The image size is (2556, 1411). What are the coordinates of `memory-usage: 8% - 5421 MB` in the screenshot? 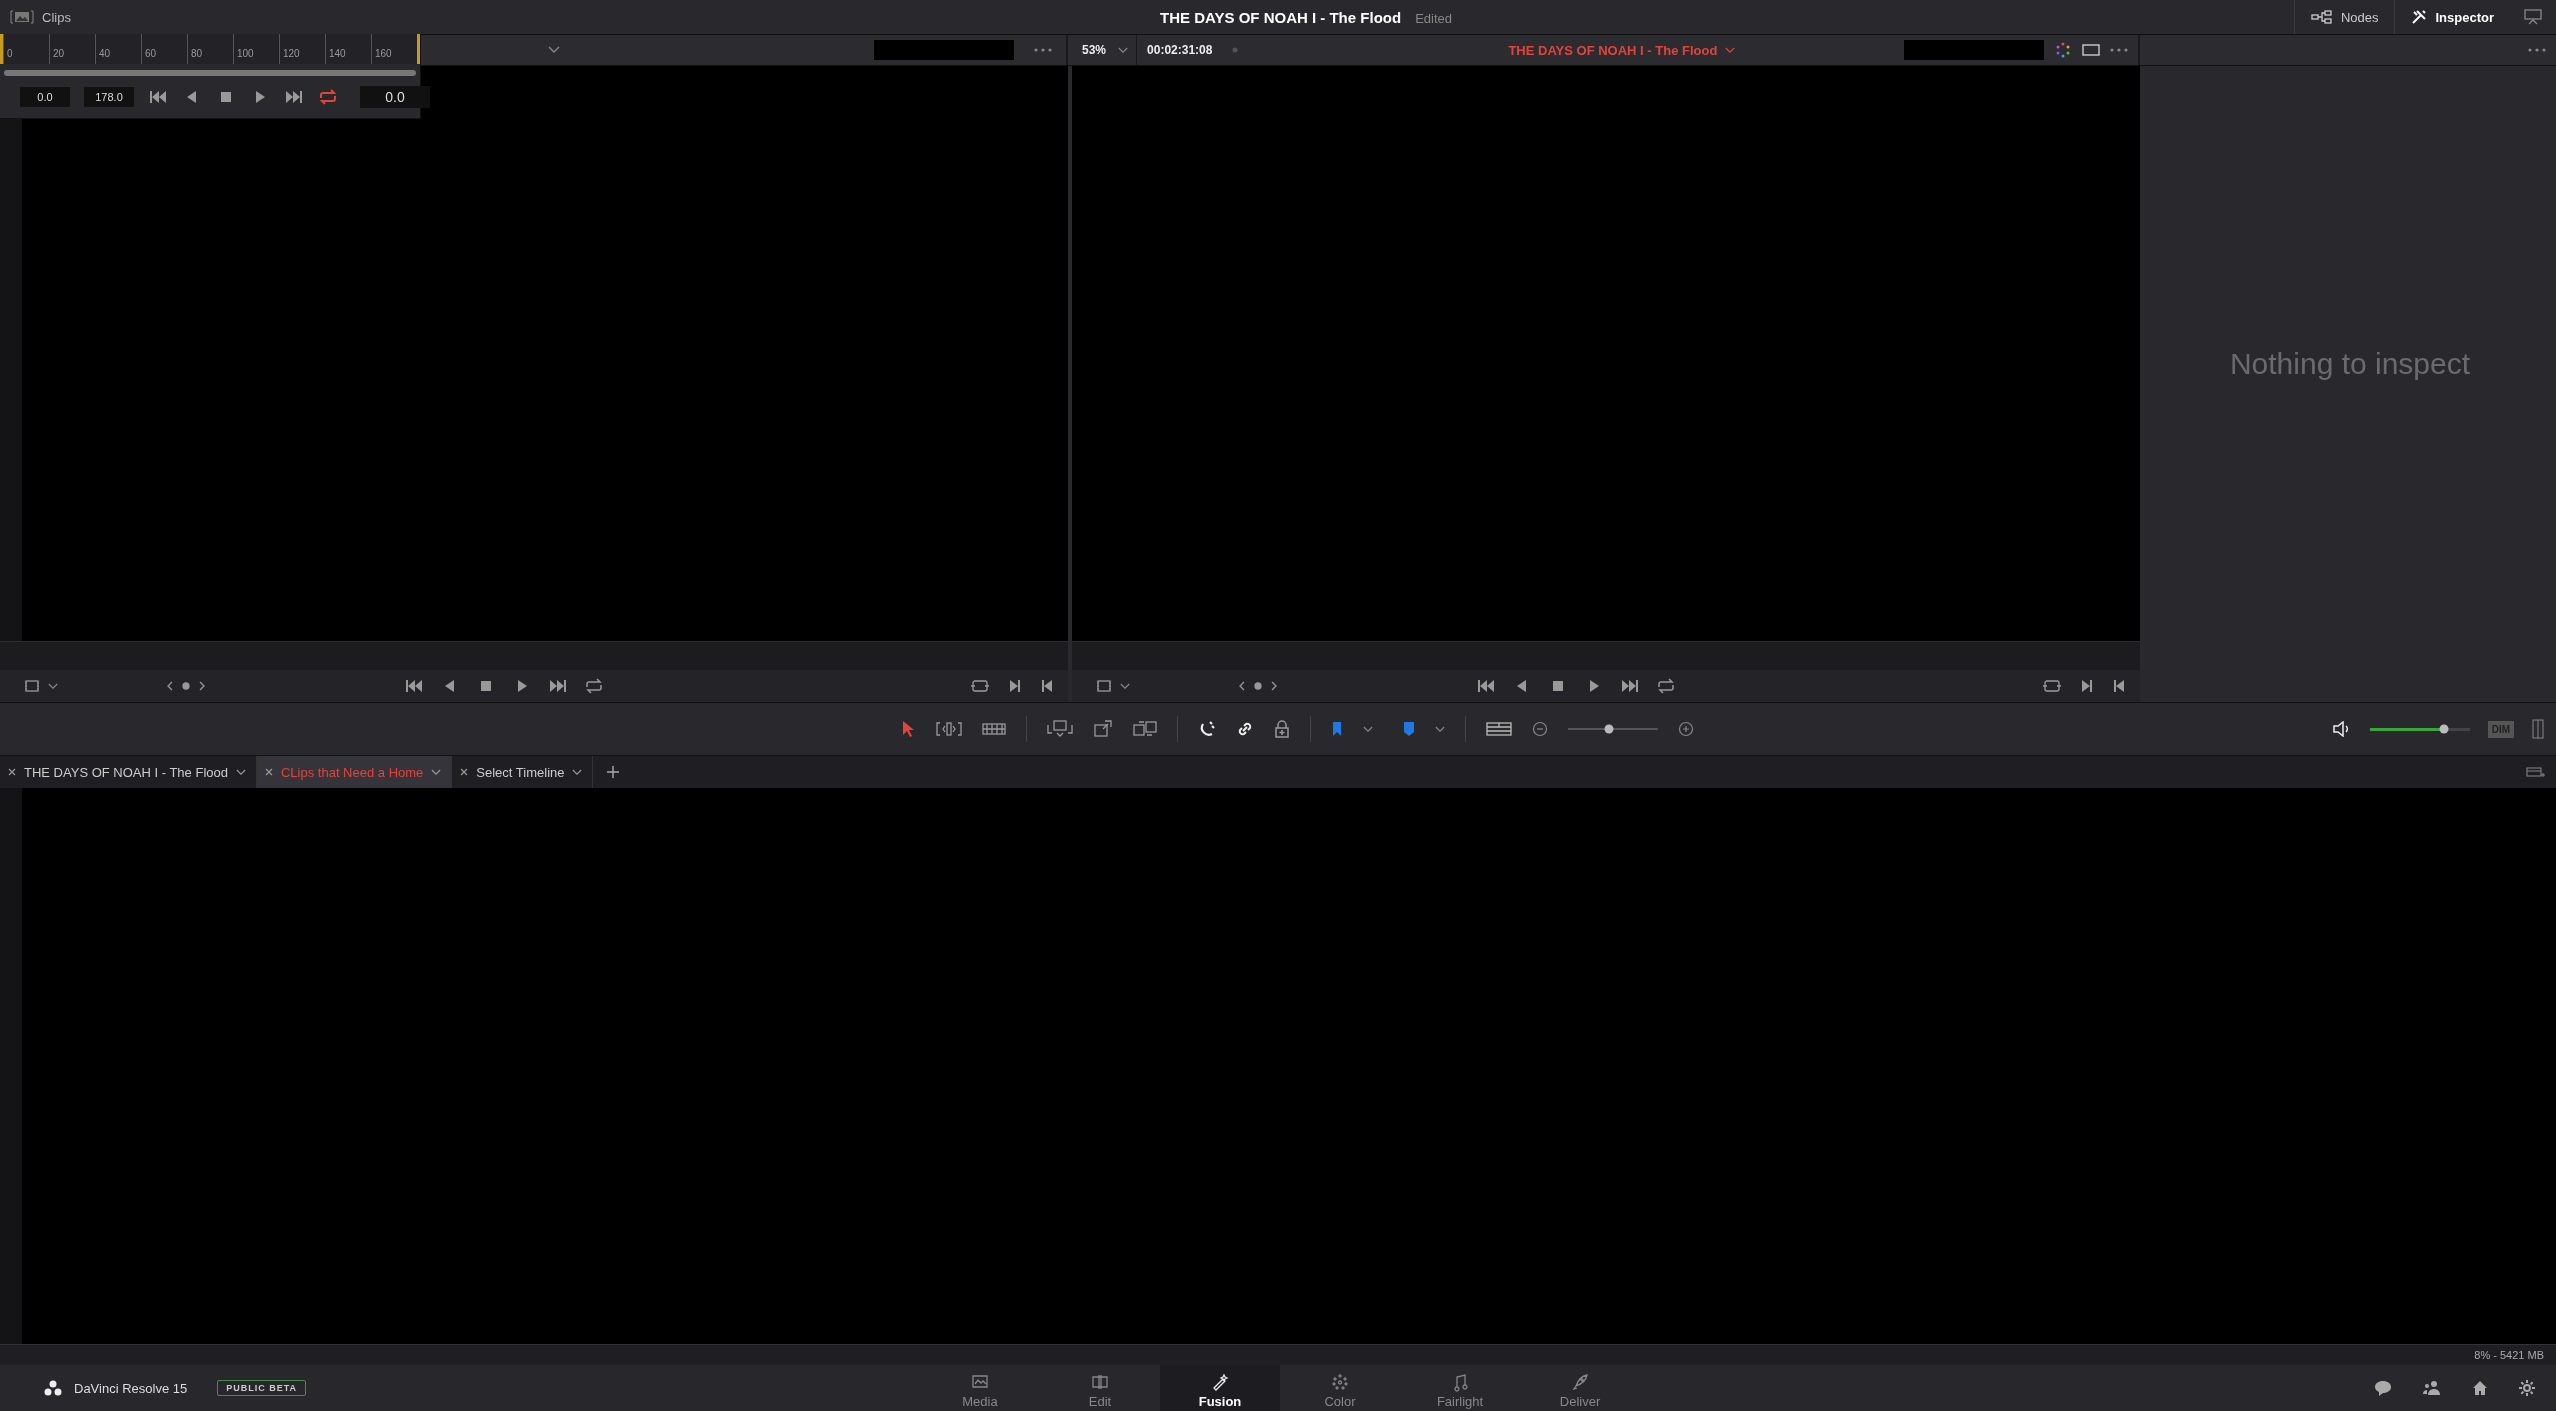 It's located at (2509, 1355).